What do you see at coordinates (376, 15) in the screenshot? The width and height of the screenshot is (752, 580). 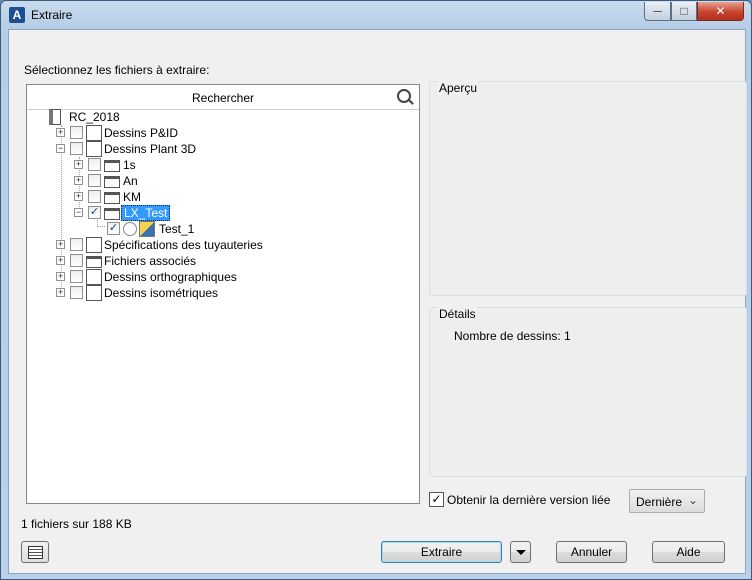 I see `title-bar: A Extraire ─ □ ✕` at bounding box center [376, 15].